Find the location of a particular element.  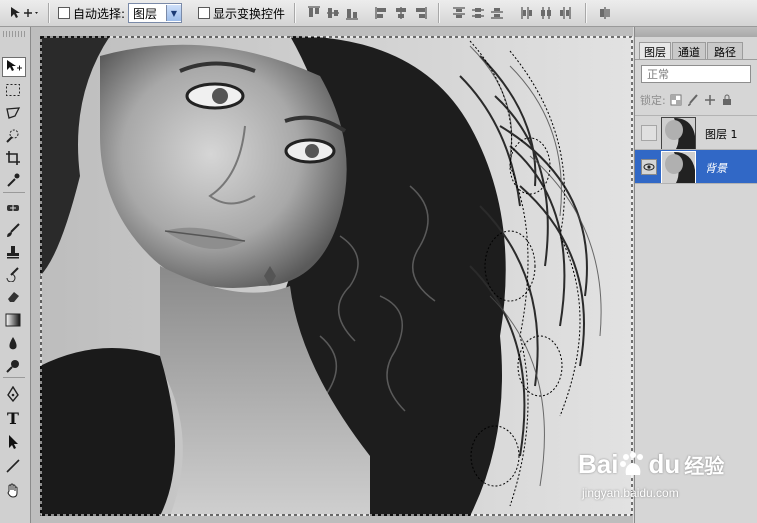

show-transform-label: 显示变换控件 is located at coordinates (249, 13).